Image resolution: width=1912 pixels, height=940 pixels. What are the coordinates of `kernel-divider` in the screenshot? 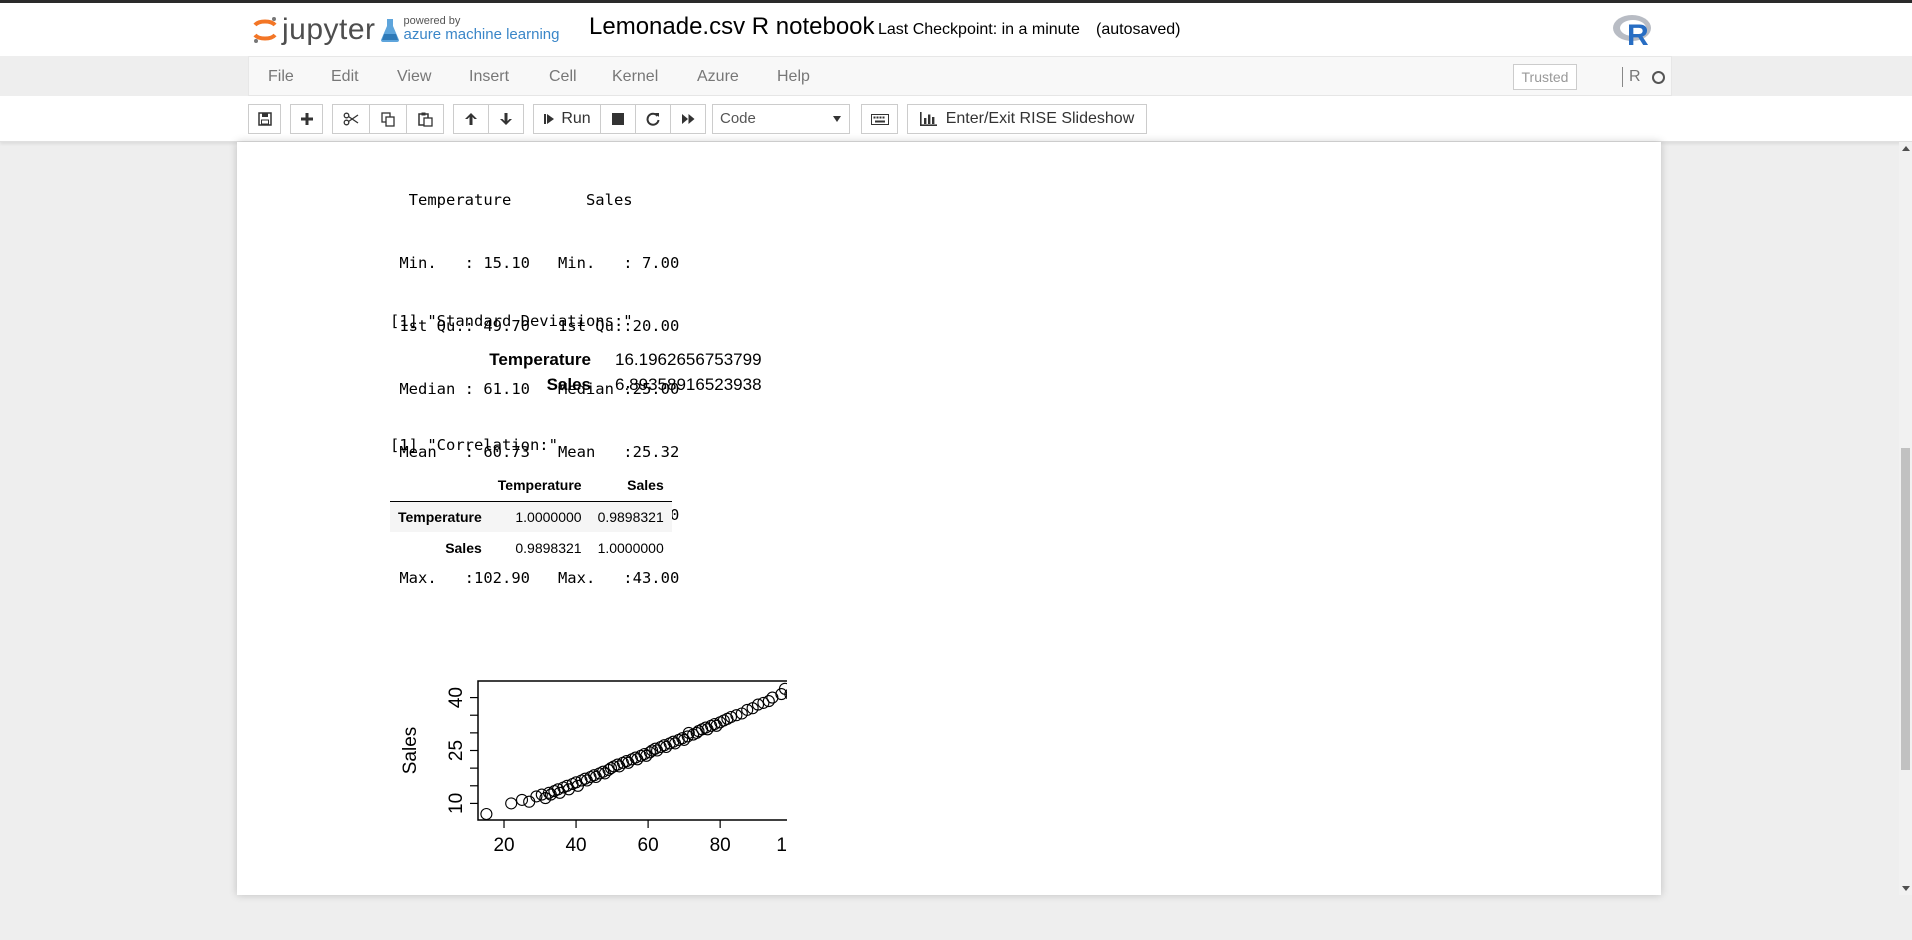 It's located at (1622, 77).